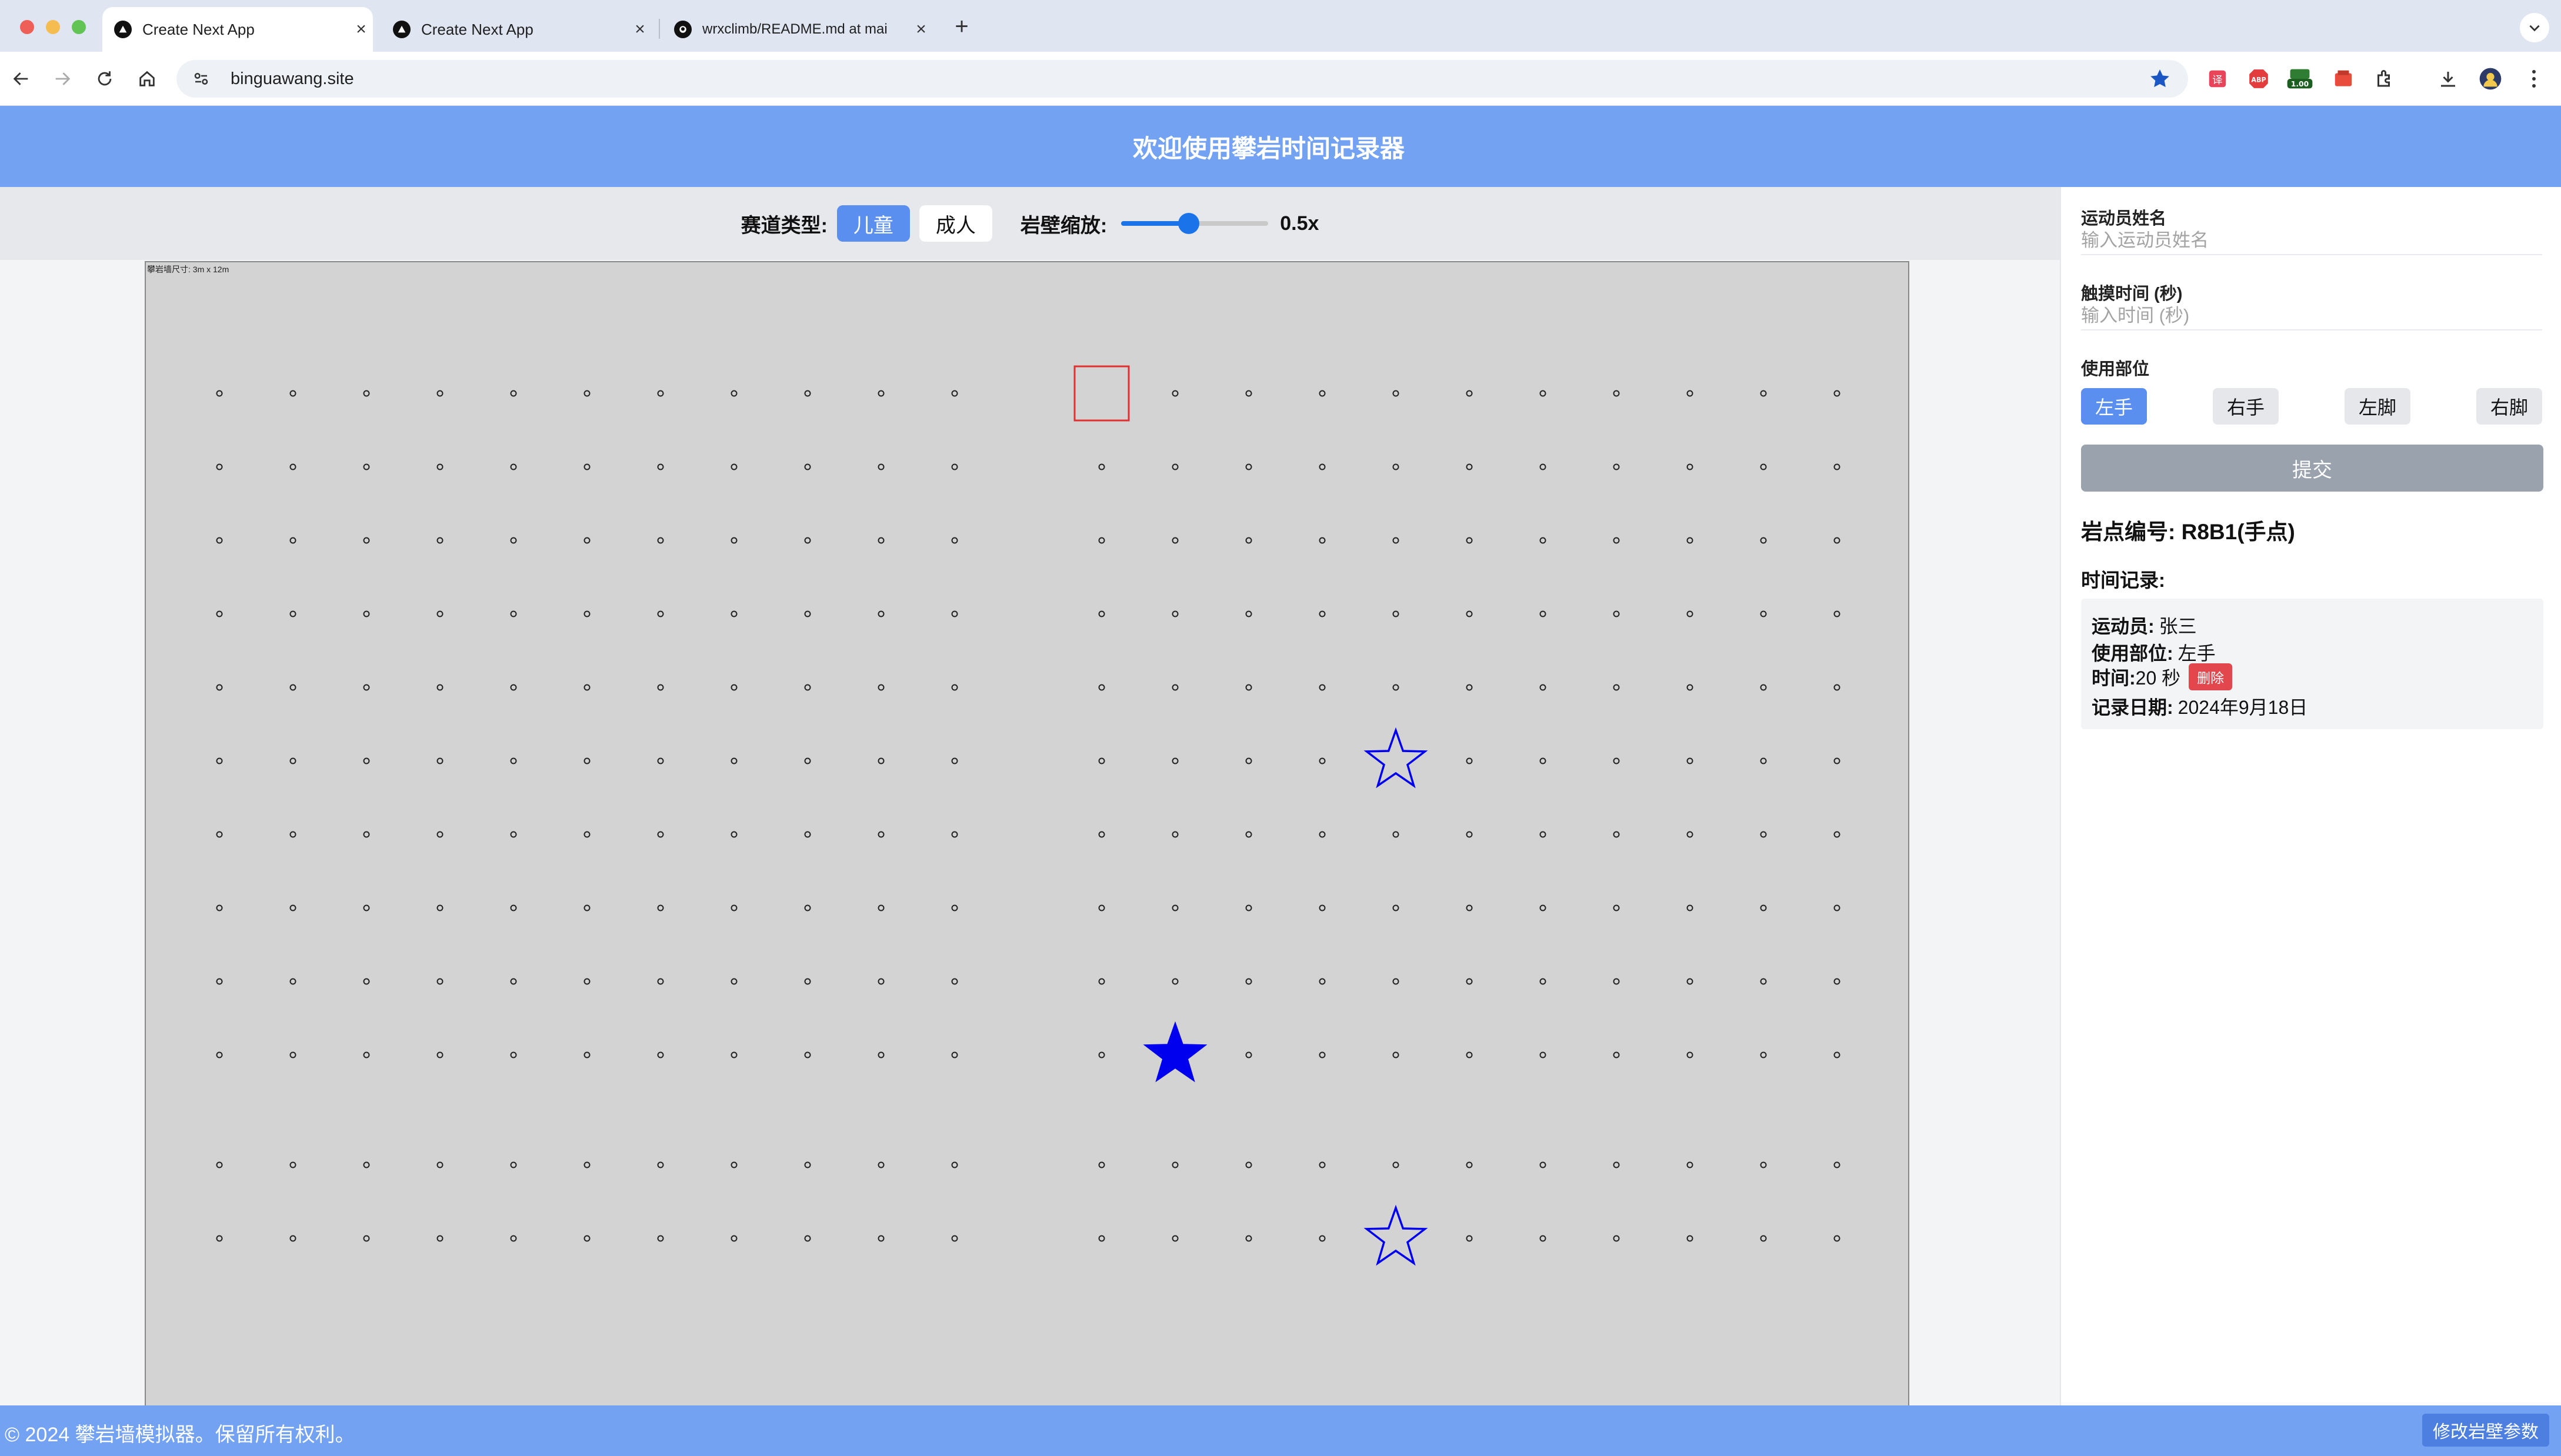  I want to click on browser-menu-icon, so click(2534, 79).